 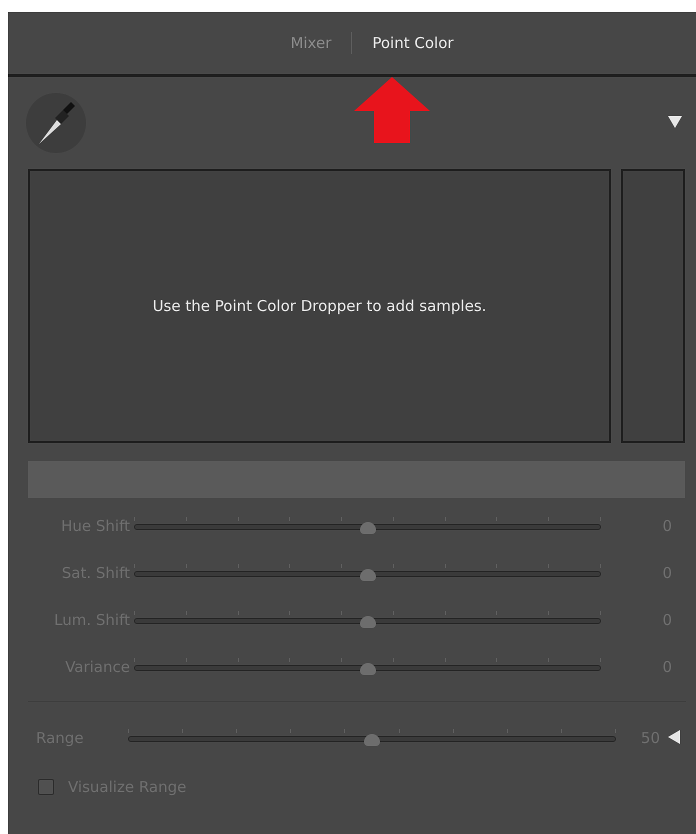 What do you see at coordinates (413, 43) in the screenshot?
I see `panel-tab: Point Color` at bounding box center [413, 43].